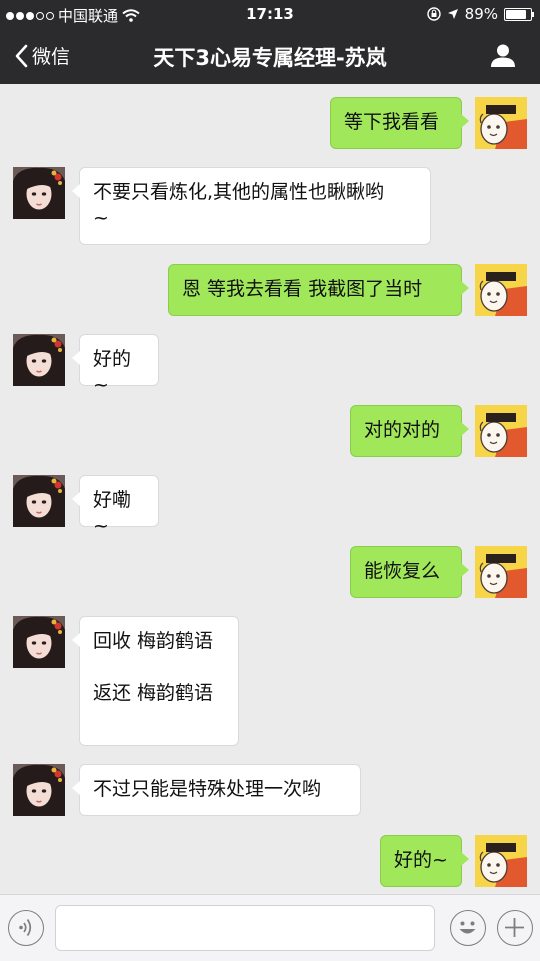 The height and width of the screenshot is (961, 540). I want to click on nav-bar: 微信 天下3心易专属经理-苏岚, so click(270, 56).